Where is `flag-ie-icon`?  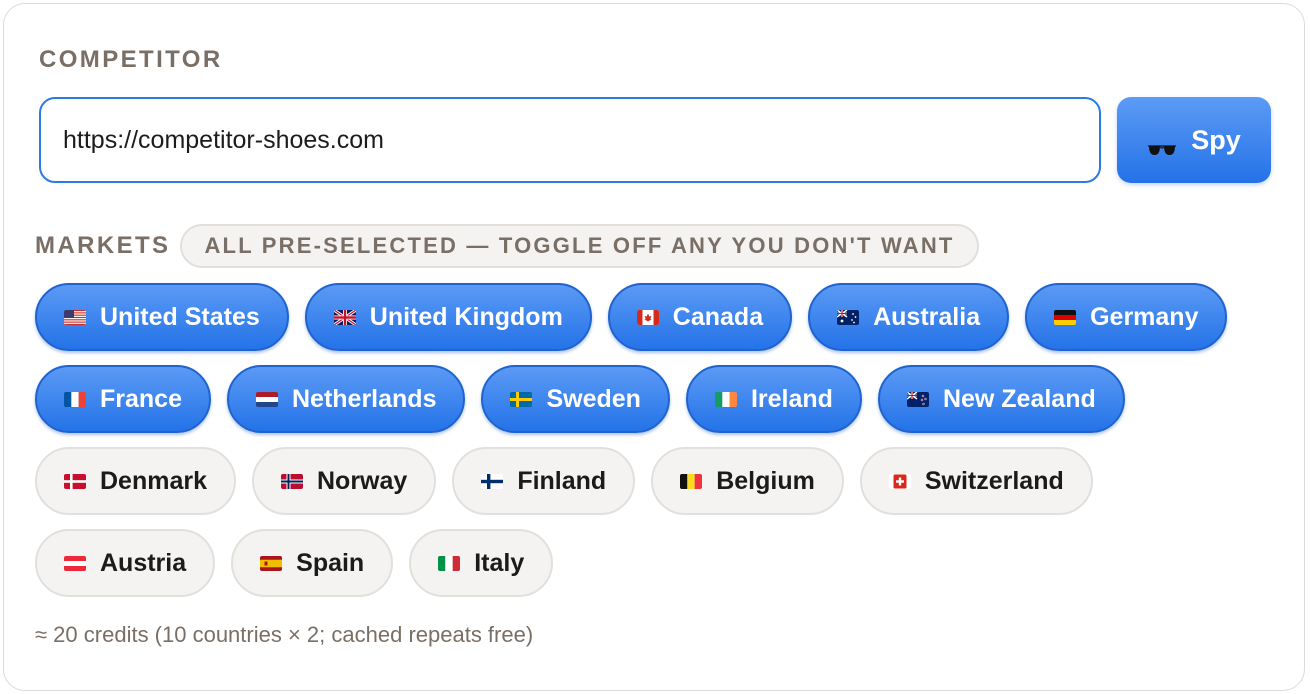 flag-ie-icon is located at coordinates (725, 399).